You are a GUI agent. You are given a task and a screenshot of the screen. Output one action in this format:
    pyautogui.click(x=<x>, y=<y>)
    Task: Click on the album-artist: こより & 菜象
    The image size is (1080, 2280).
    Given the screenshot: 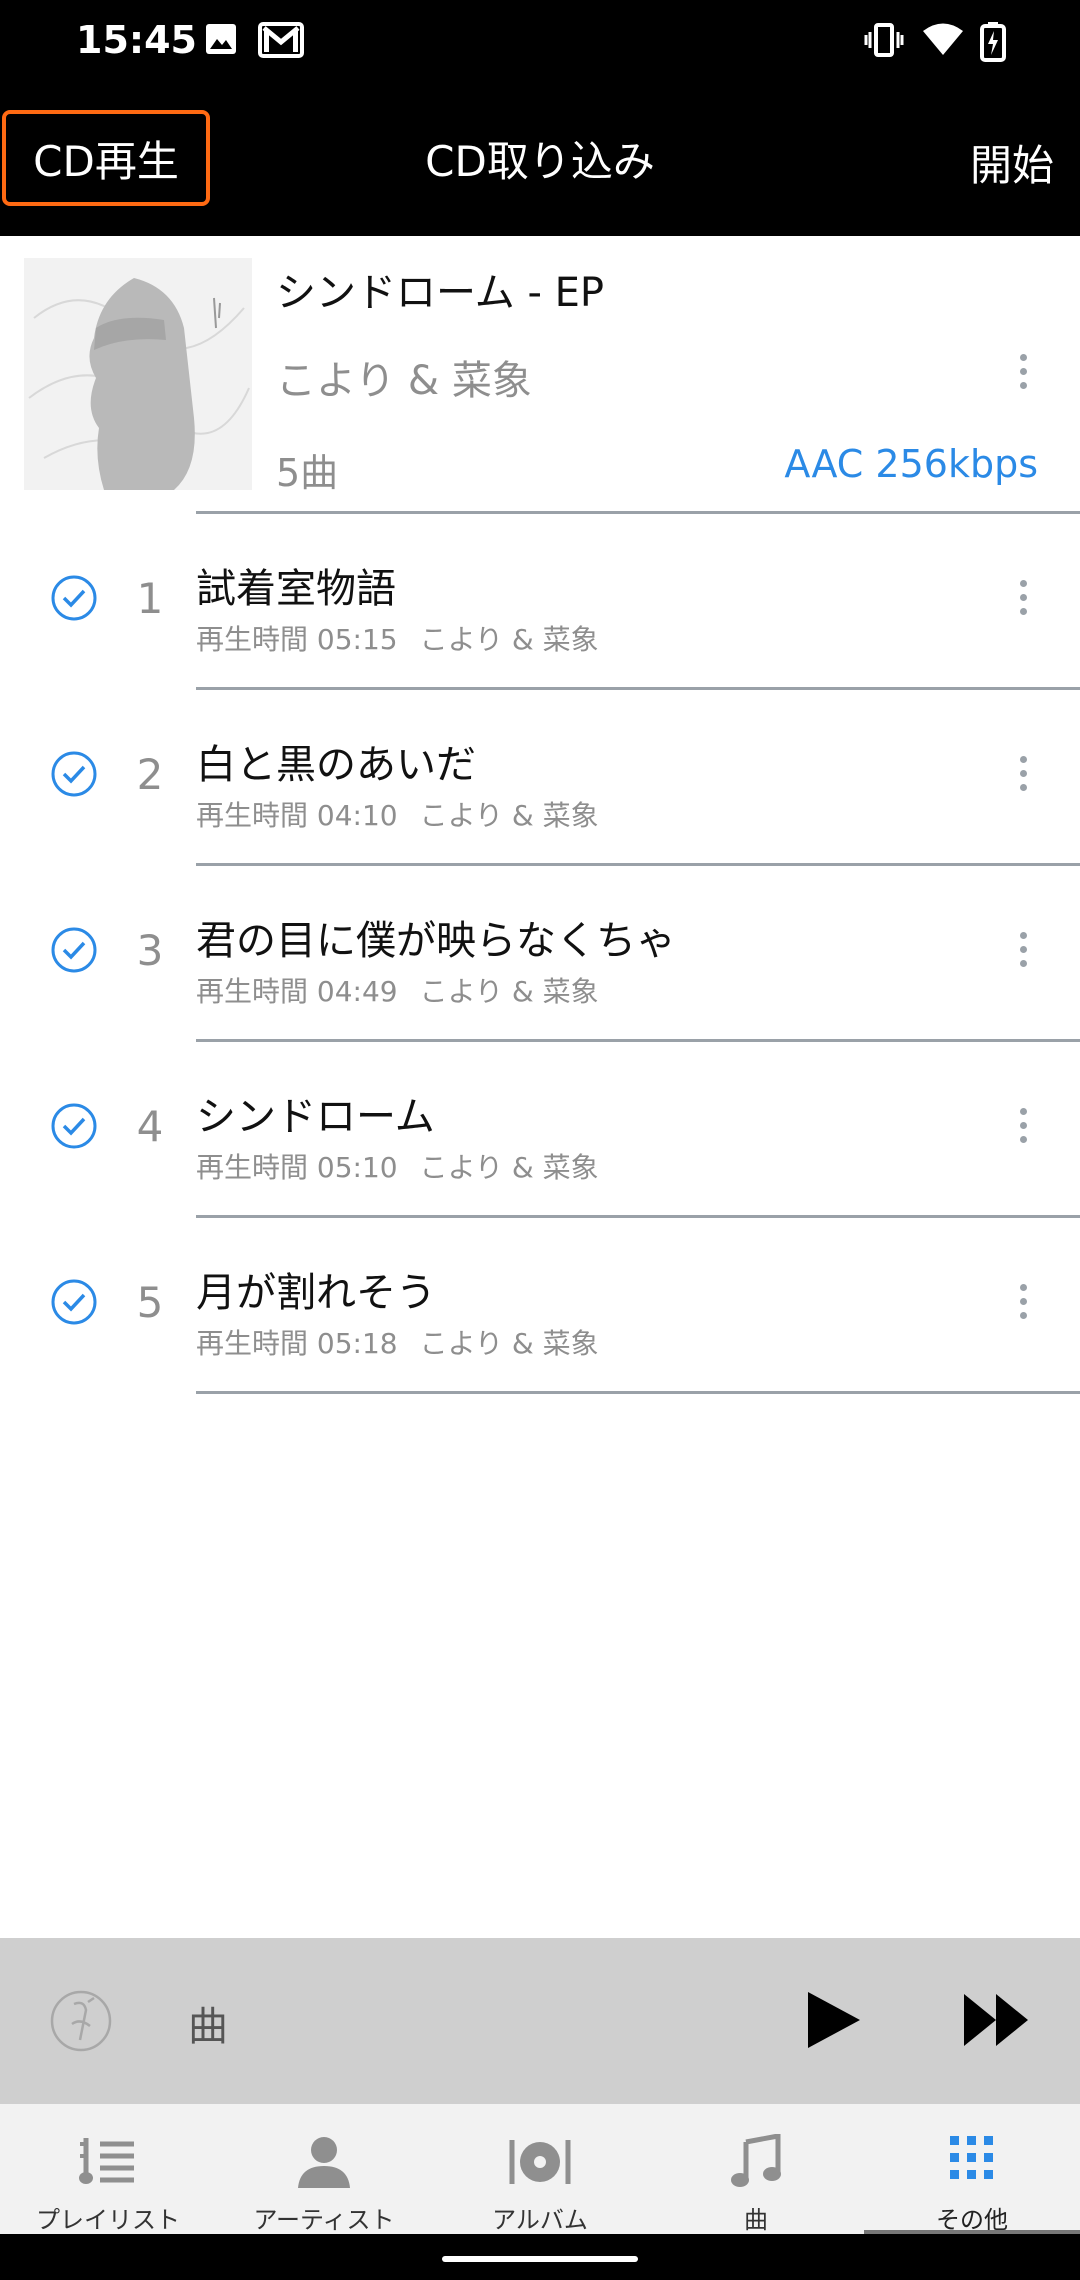 What is the action you would take?
    pyautogui.click(x=404, y=381)
    